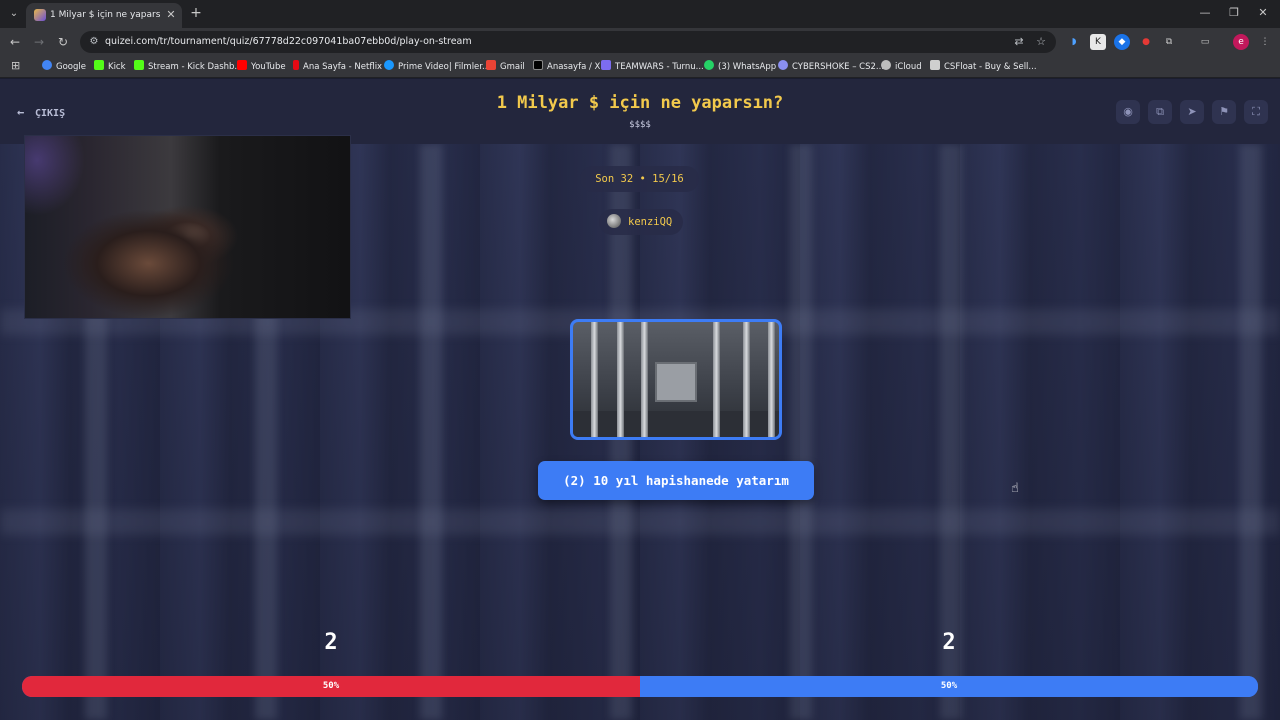 This screenshot has width=1280, height=720. I want to click on share-icon: ⧉, so click(1160, 112).